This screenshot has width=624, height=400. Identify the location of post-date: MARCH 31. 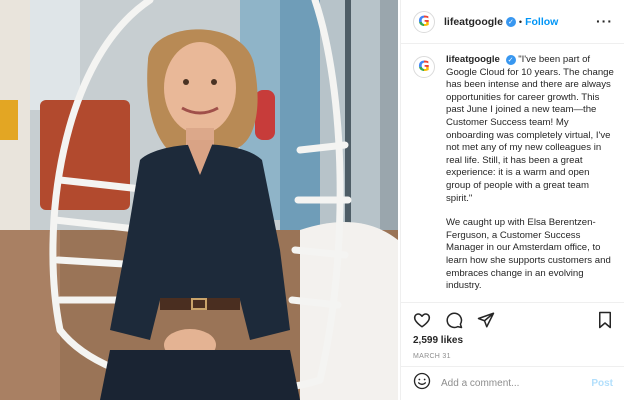
(432, 356).